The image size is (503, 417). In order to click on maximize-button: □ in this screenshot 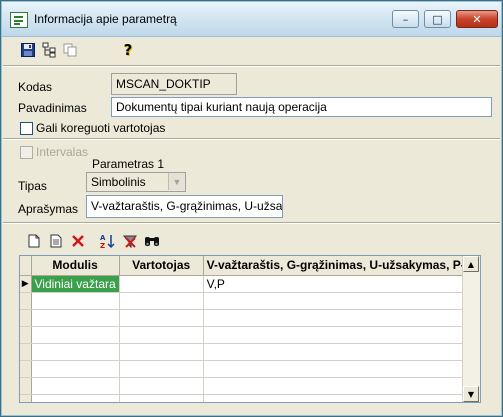, I will do `click(437, 19)`.